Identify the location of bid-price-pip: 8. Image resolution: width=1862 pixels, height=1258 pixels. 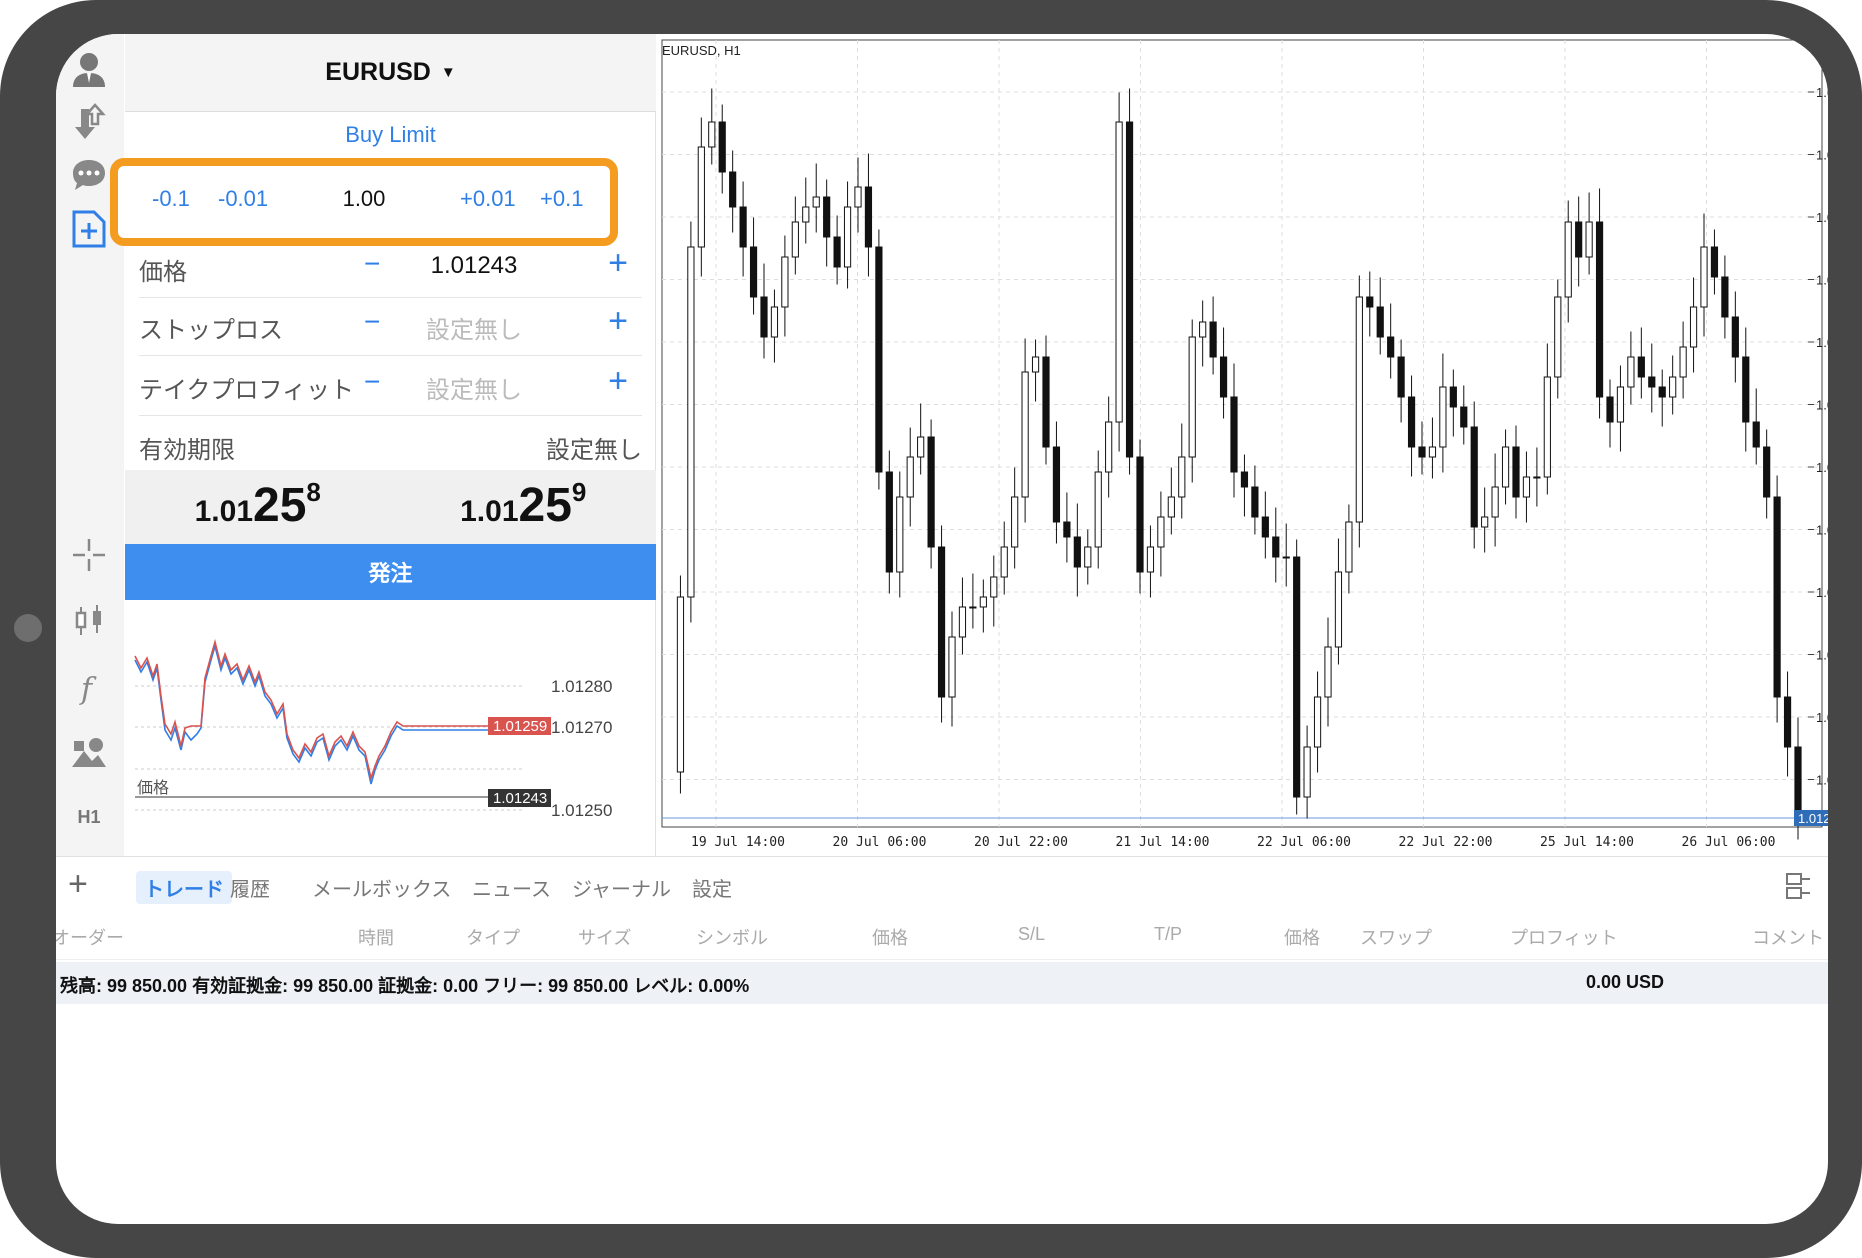
(313, 492).